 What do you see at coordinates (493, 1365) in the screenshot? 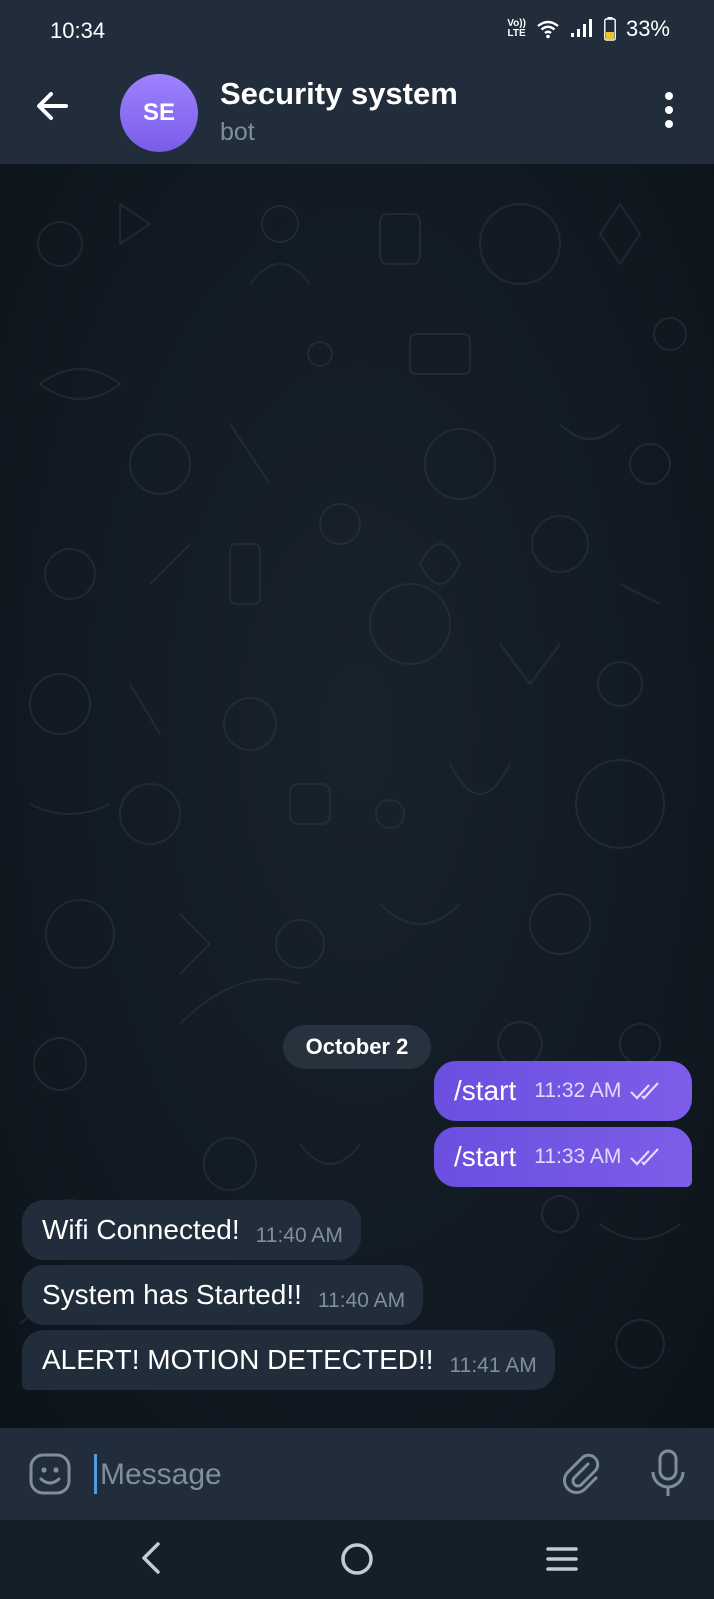
I see `message-time: 11:41 AM` at bounding box center [493, 1365].